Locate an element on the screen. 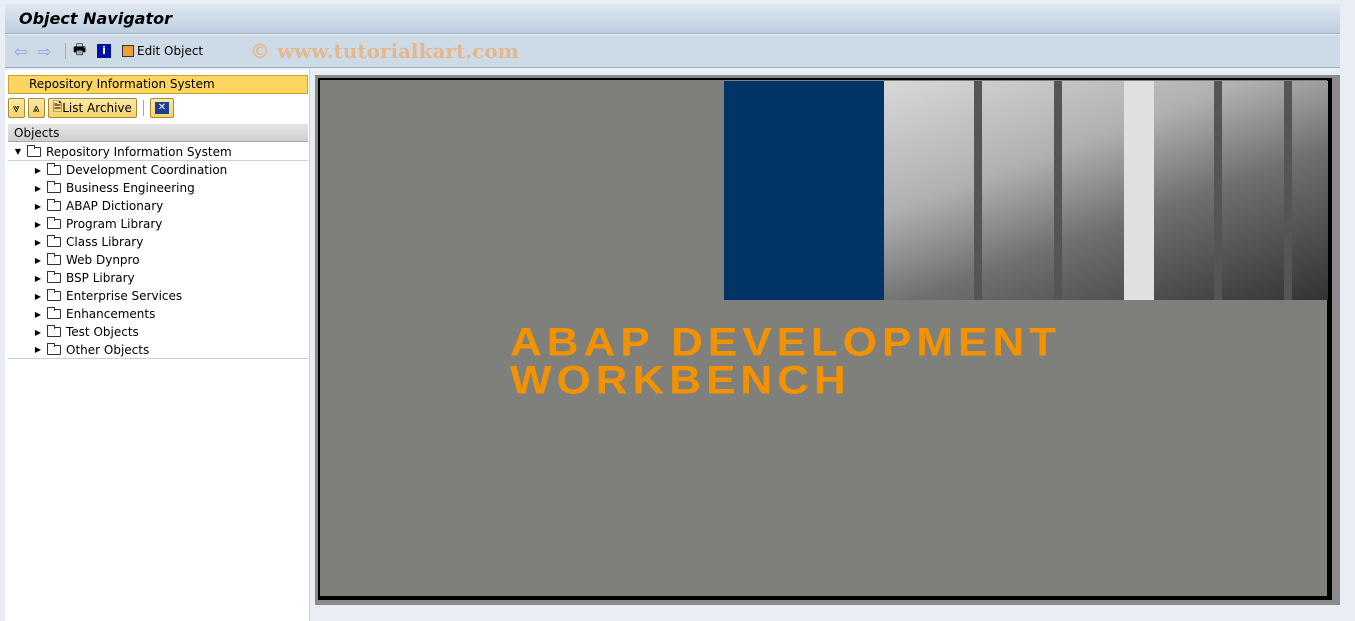  tree-item-label: Test Objects is located at coordinates (102, 332).